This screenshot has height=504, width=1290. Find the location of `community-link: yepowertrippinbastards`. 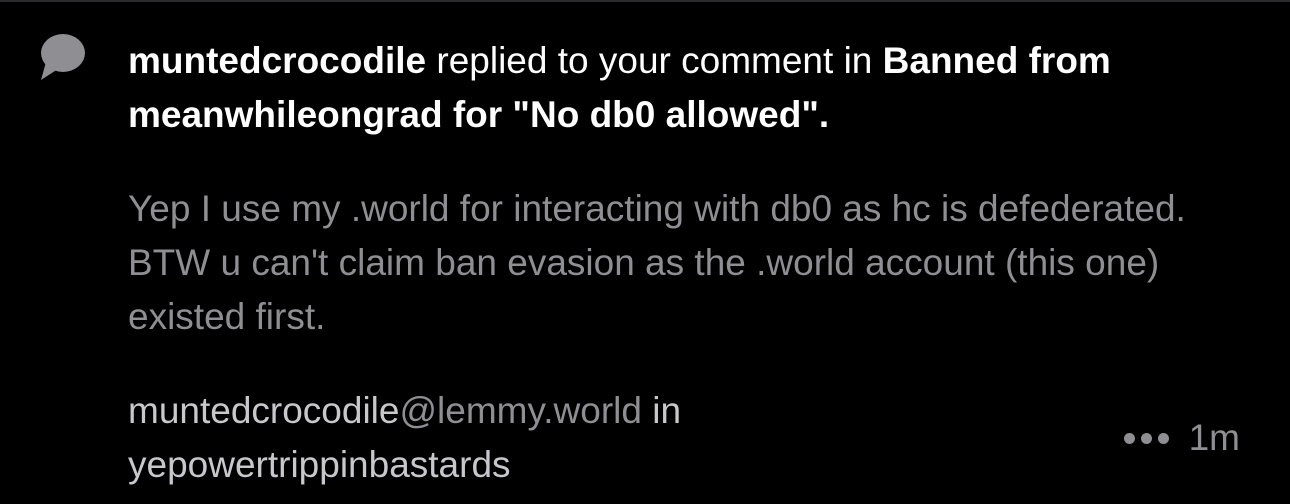

community-link: yepowertrippinbastards is located at coordinates (319, 464).